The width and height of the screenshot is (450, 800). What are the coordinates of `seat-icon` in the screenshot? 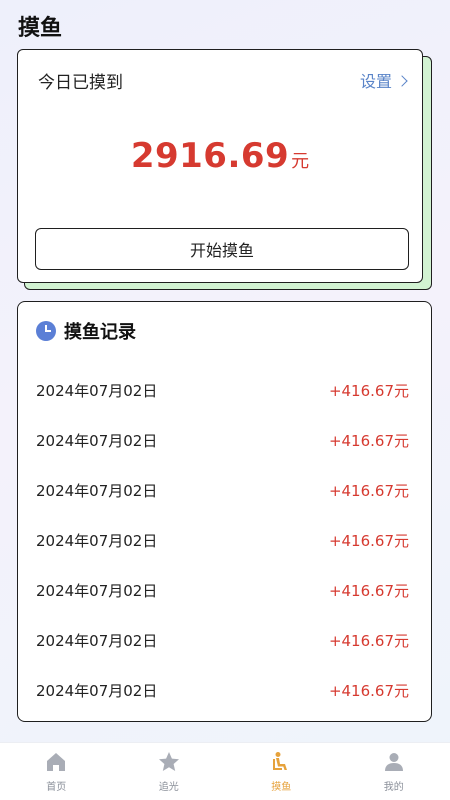 It's located at (280, 761).